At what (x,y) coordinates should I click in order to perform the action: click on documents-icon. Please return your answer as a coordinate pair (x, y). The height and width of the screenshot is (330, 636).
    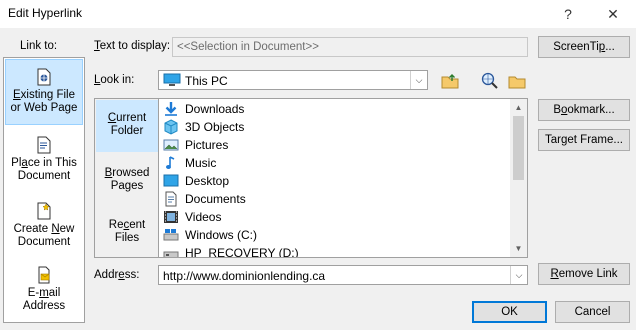
    Looking at the image, I should click on (171, 199).